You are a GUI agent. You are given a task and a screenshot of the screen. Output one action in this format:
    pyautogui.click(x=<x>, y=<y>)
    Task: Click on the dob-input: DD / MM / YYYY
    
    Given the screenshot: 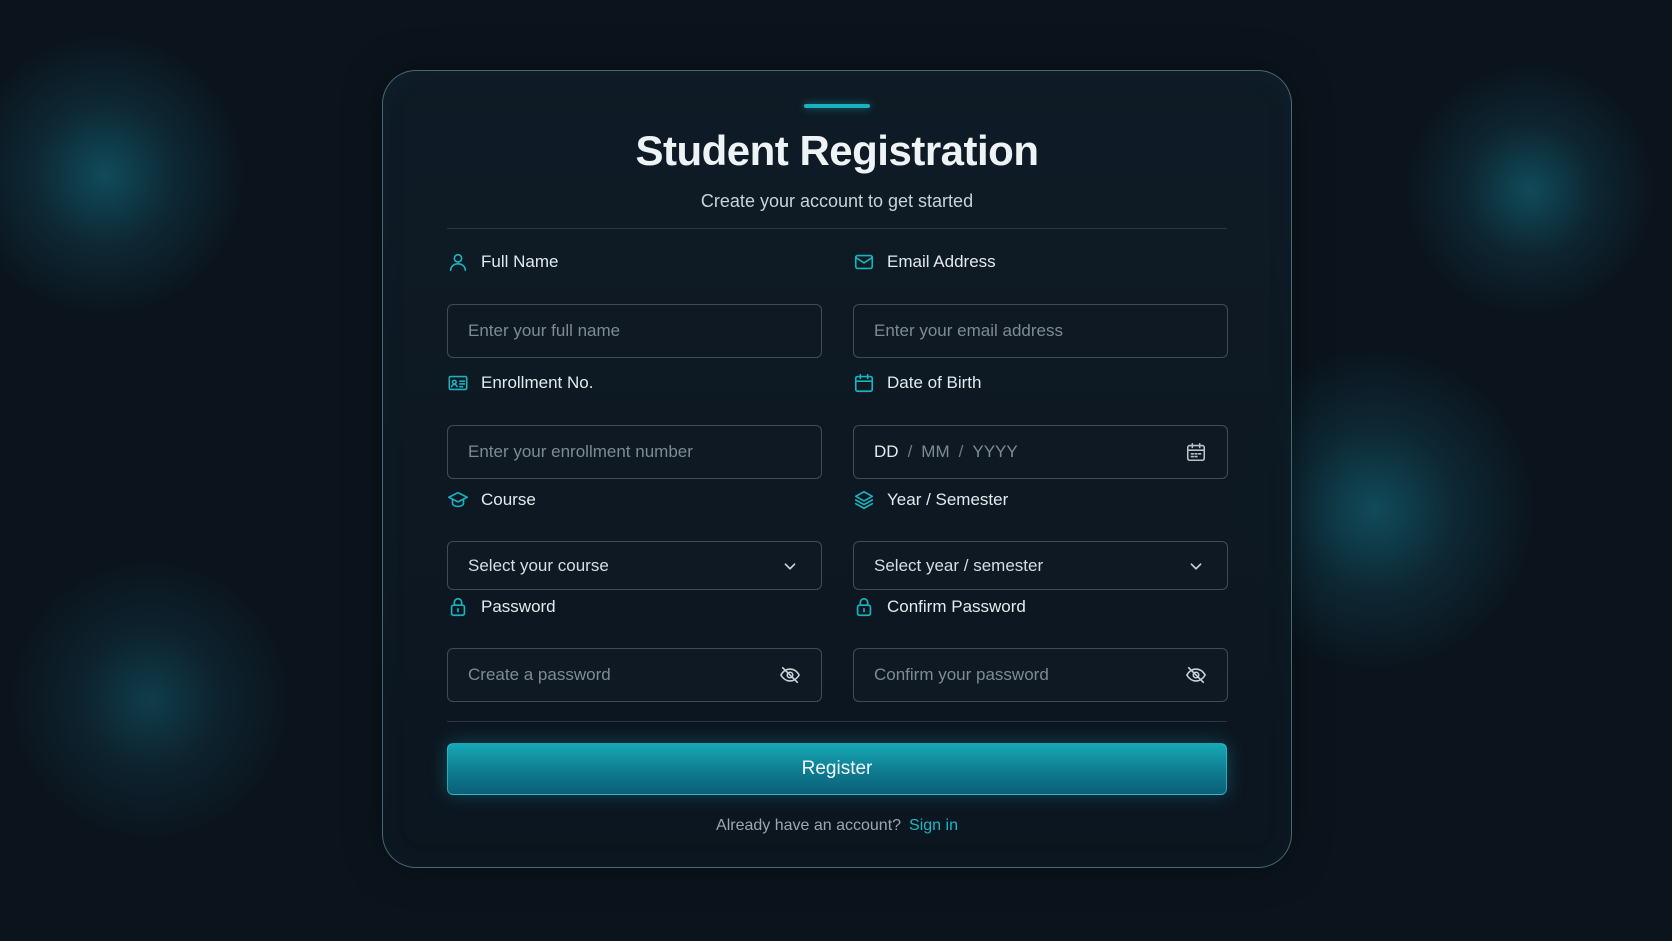 What is the action you would take?
    pyautogui.click(x=1029, y=452)
    